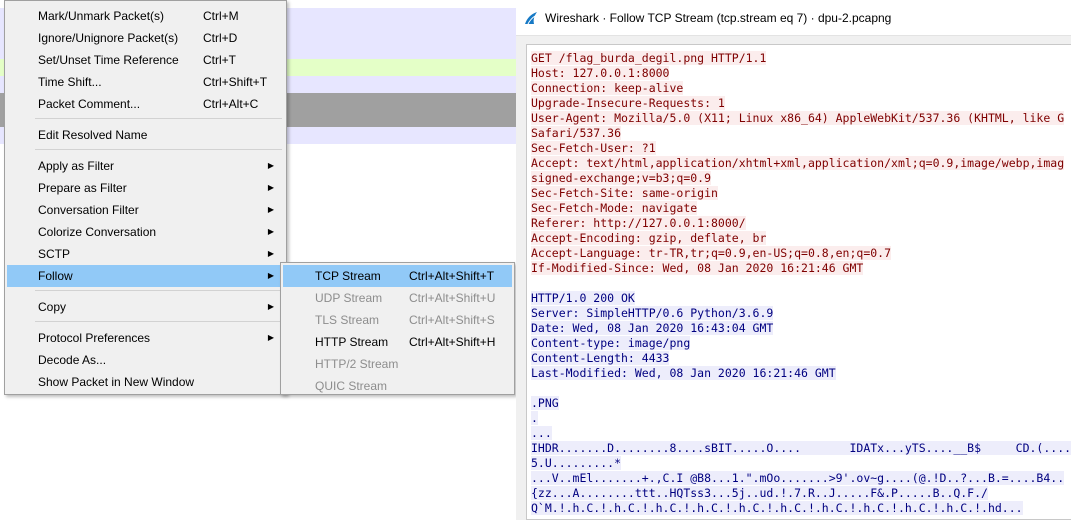 This screenshot has height=520, width=1071. What do you see at coordinates (94, 338) in the screenshot?
I see `menu-item-label: Protocol Preferences` at bounding box center [94, 338].